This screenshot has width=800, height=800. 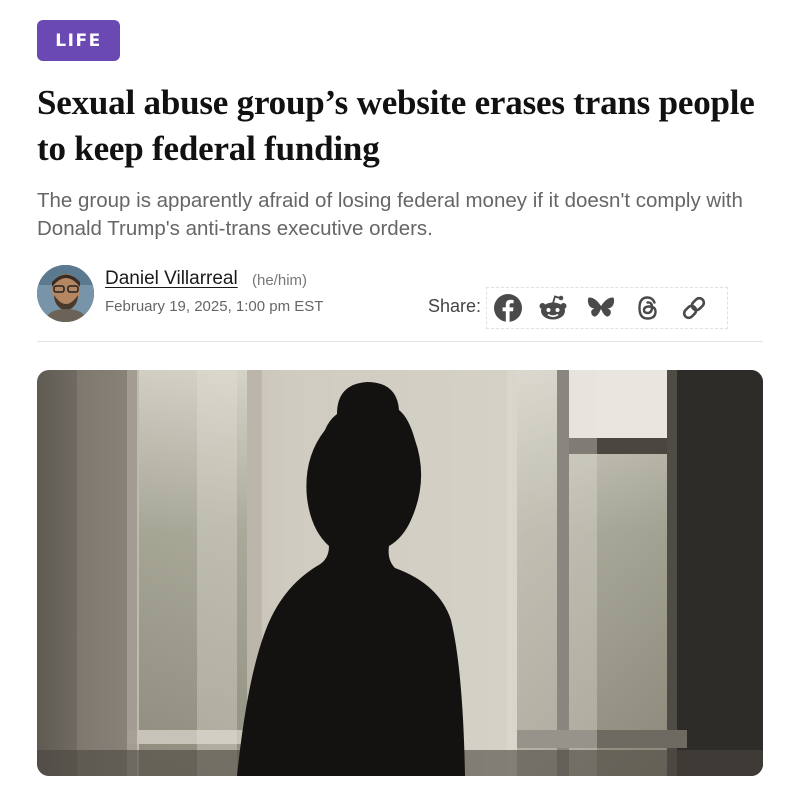 I want to click on reddit-icon, so click(x=553, y=307).